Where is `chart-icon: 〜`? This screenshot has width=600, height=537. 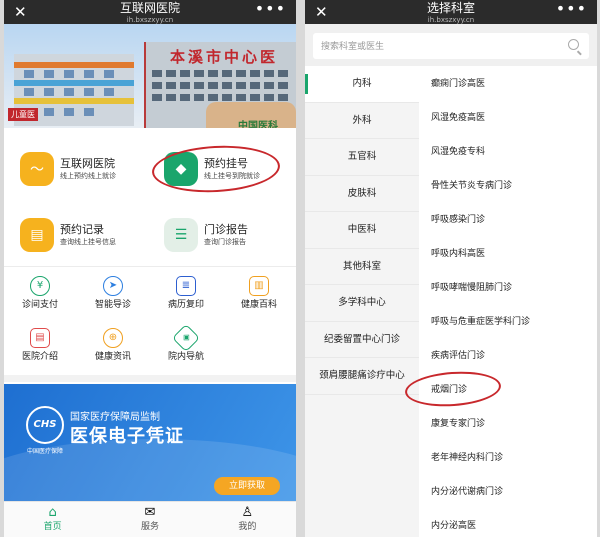 chart-icon: 〜 is located at coordinates (37, 169).